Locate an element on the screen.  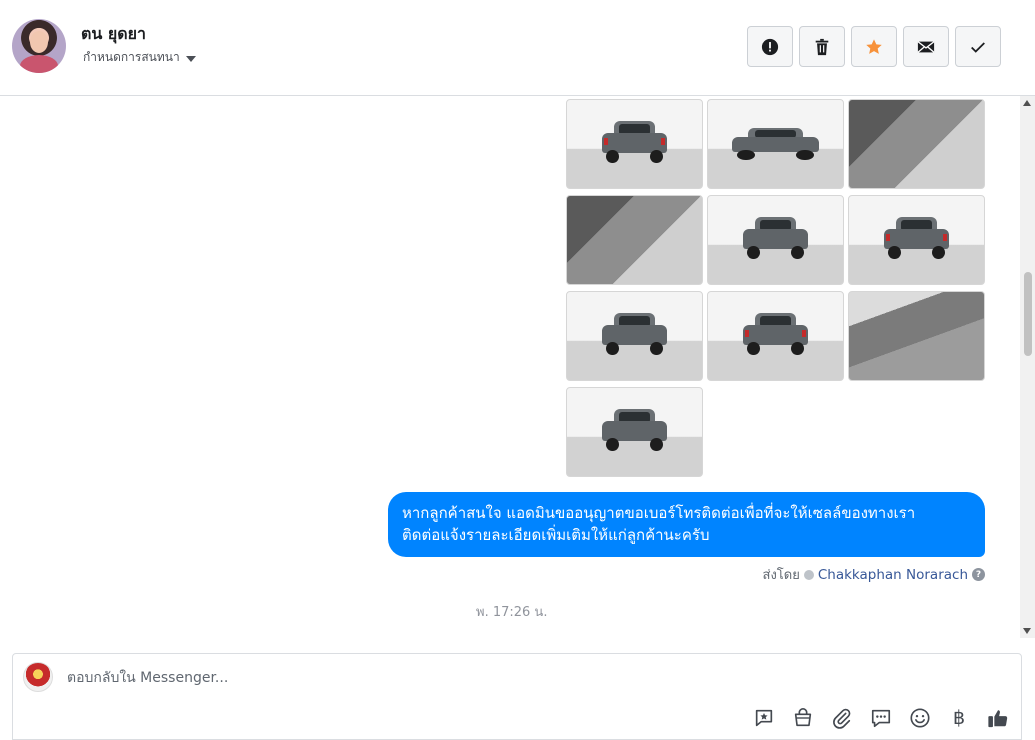
paperclip-icon is located at coordinates (842, 718).